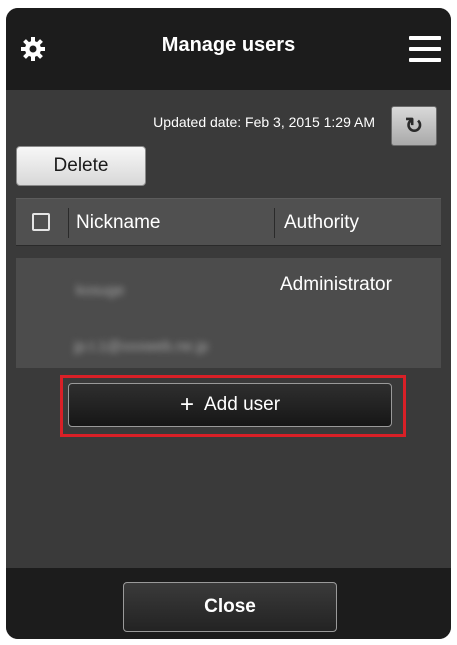 The image size is (457, 645). Describe the element at coordinates (230, 607) in the screenshot. I see `close-button: Close` at that location.